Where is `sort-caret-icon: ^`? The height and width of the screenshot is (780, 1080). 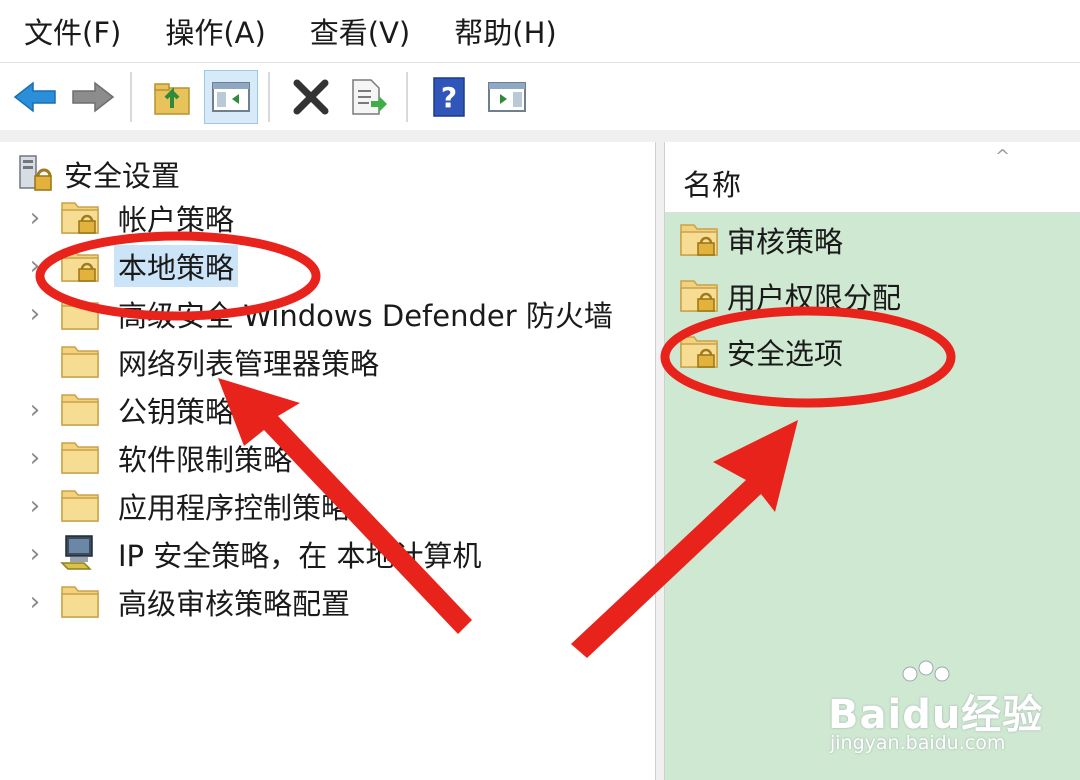 sort-caret-icon: ^ is located at coordinates (1003, 156).